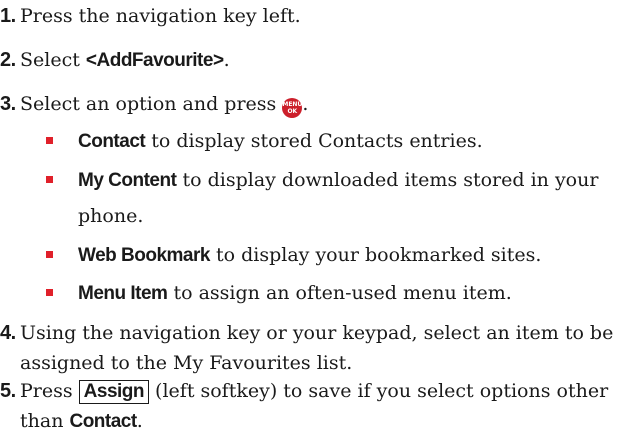 The height and width of the screenshot is (436, 634). I want to click on step-text: Select <AddFavourite>., so click(326, 60).